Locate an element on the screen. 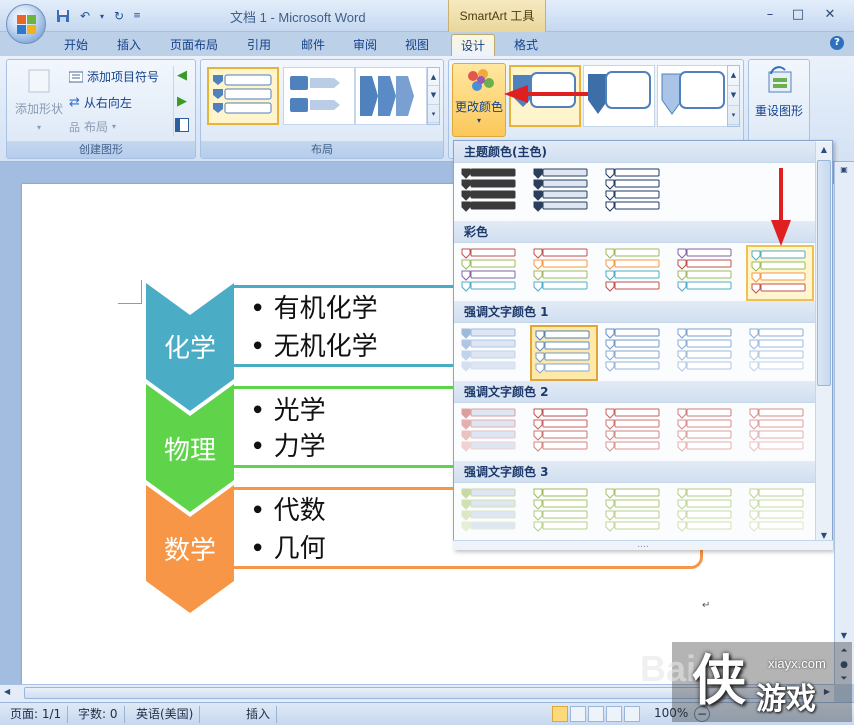  scroll-up-icon: ▲ is located at coordinates (824, 150).